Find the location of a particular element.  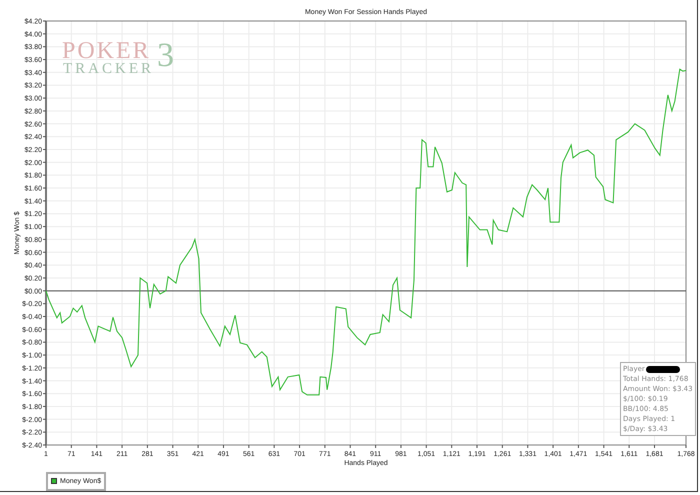

logo-numeral: 3 is located at coordinates (165, 55).